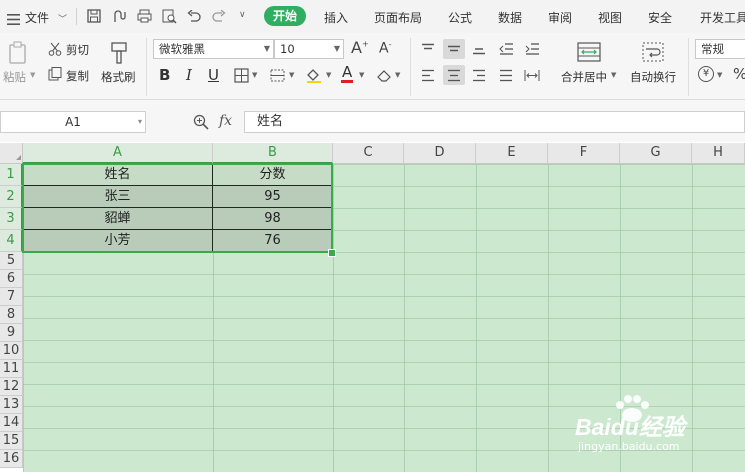 This screenshot has width=745, height=472. What do you see at coordinates (532, 75) in the screenshot?
I see `distributed-align-icon` at bounding box center [532, 75].